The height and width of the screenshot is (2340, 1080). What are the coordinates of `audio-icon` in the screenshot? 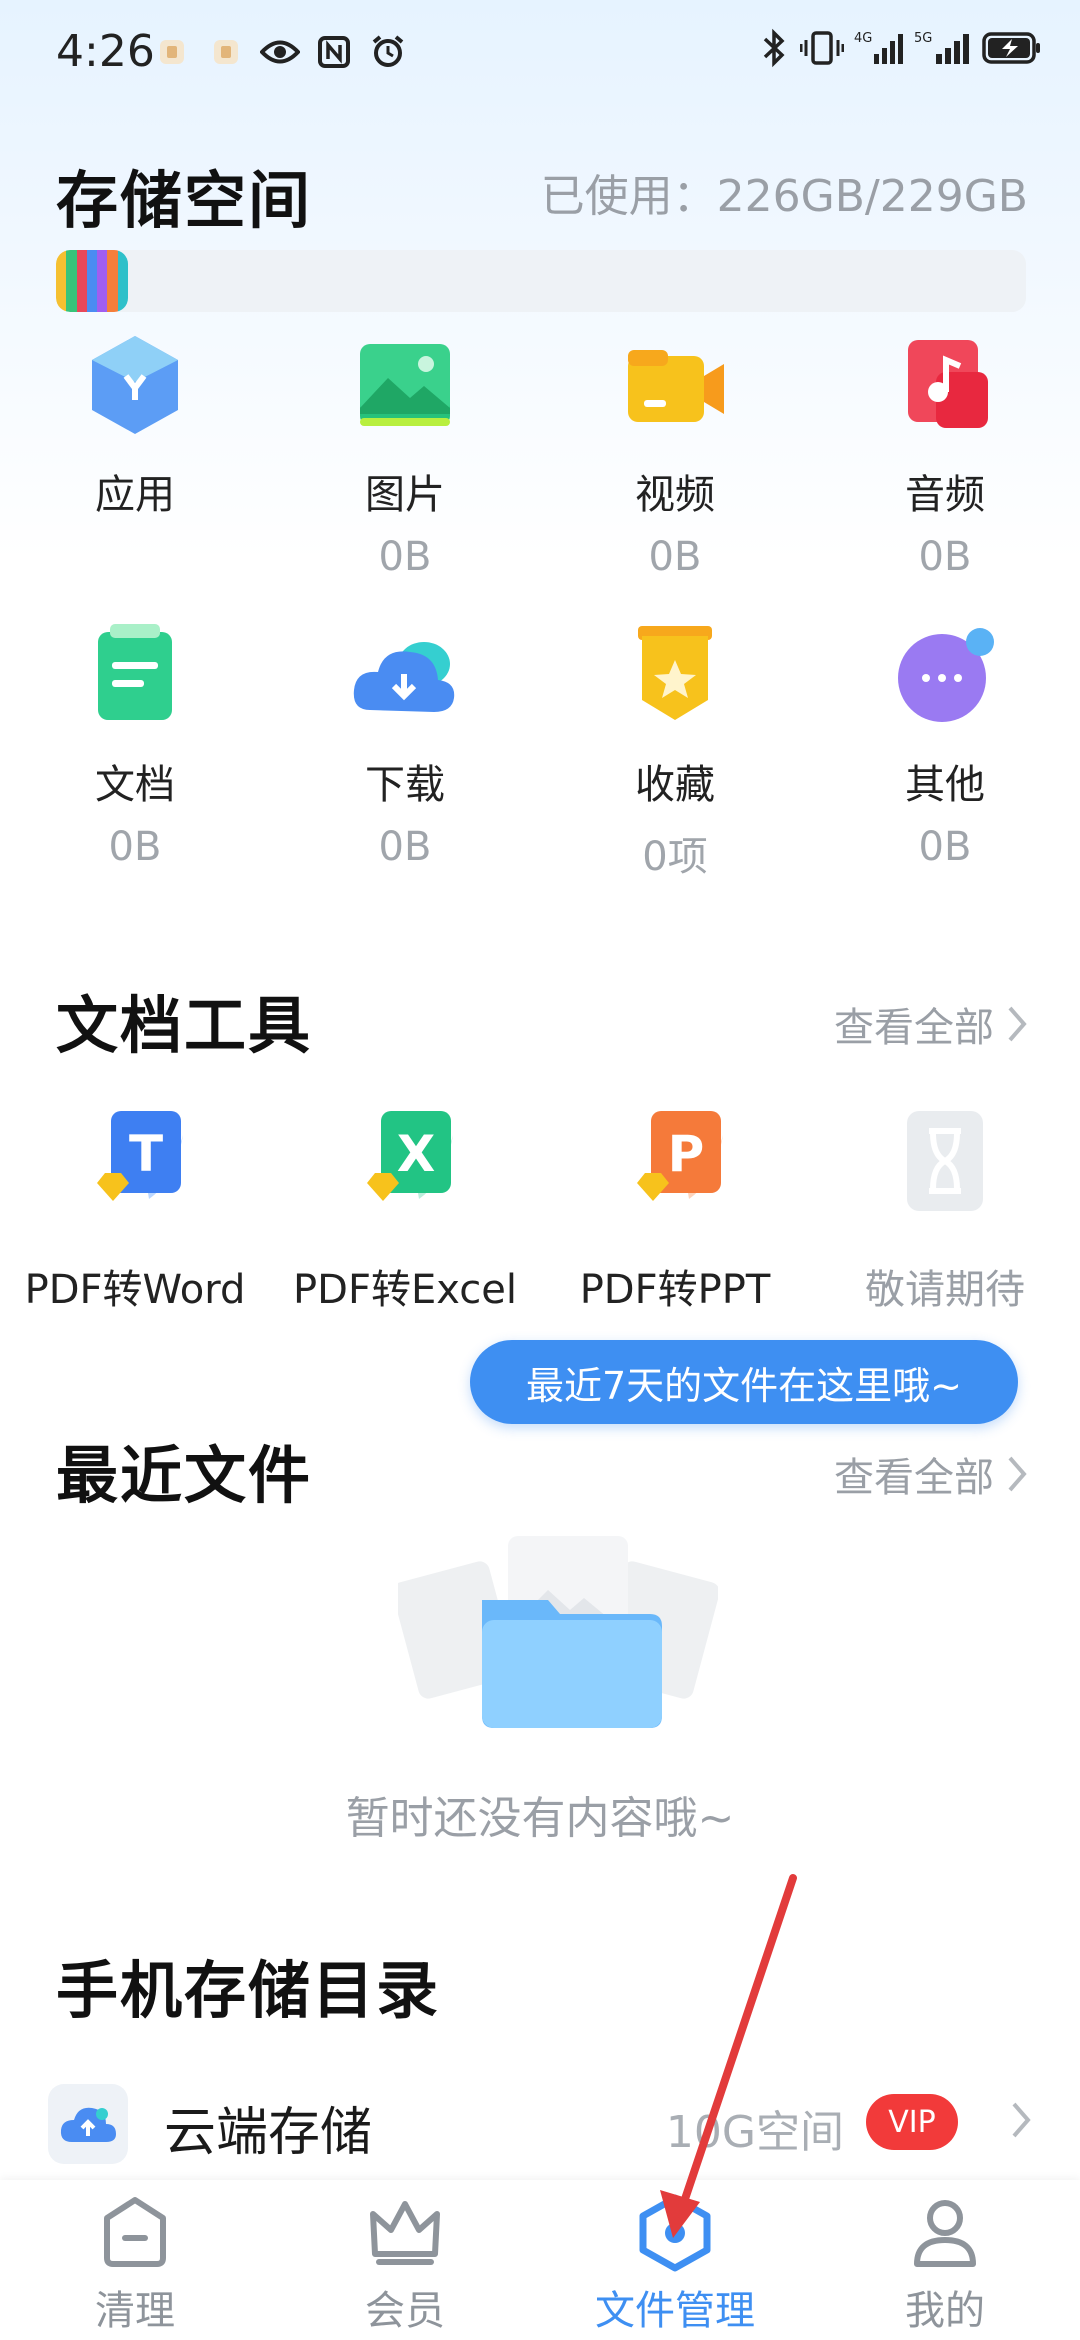 It's located at (945, 385).